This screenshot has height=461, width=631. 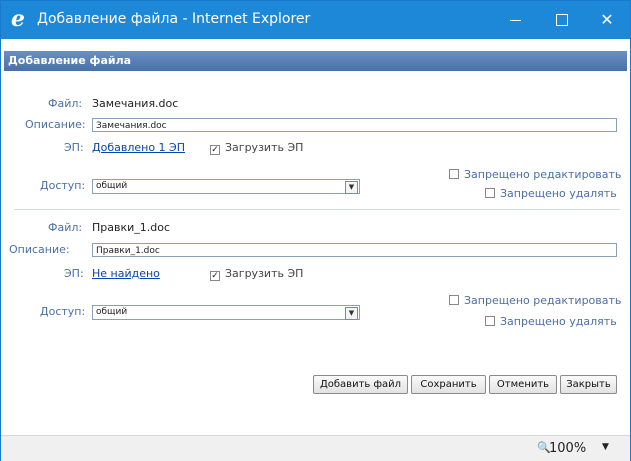 What do you see at coordinates (174, 19) in the screenshot?
I see `window-title: Добавление файла - Internet Explorer` at bounding box center [174, 19].